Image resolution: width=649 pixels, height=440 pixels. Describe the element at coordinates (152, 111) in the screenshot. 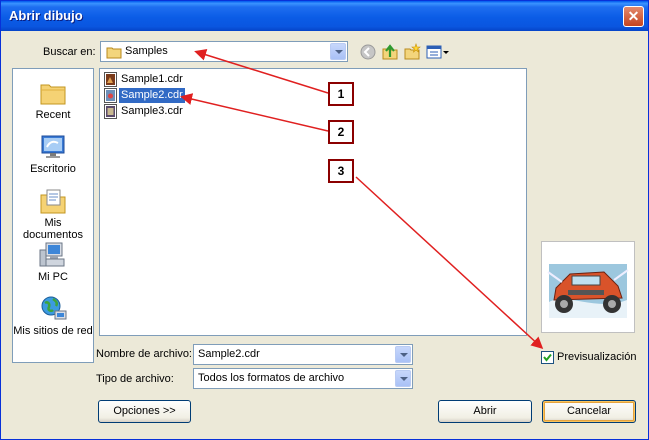

I see `file-name: Sample3.cdr` at that location.